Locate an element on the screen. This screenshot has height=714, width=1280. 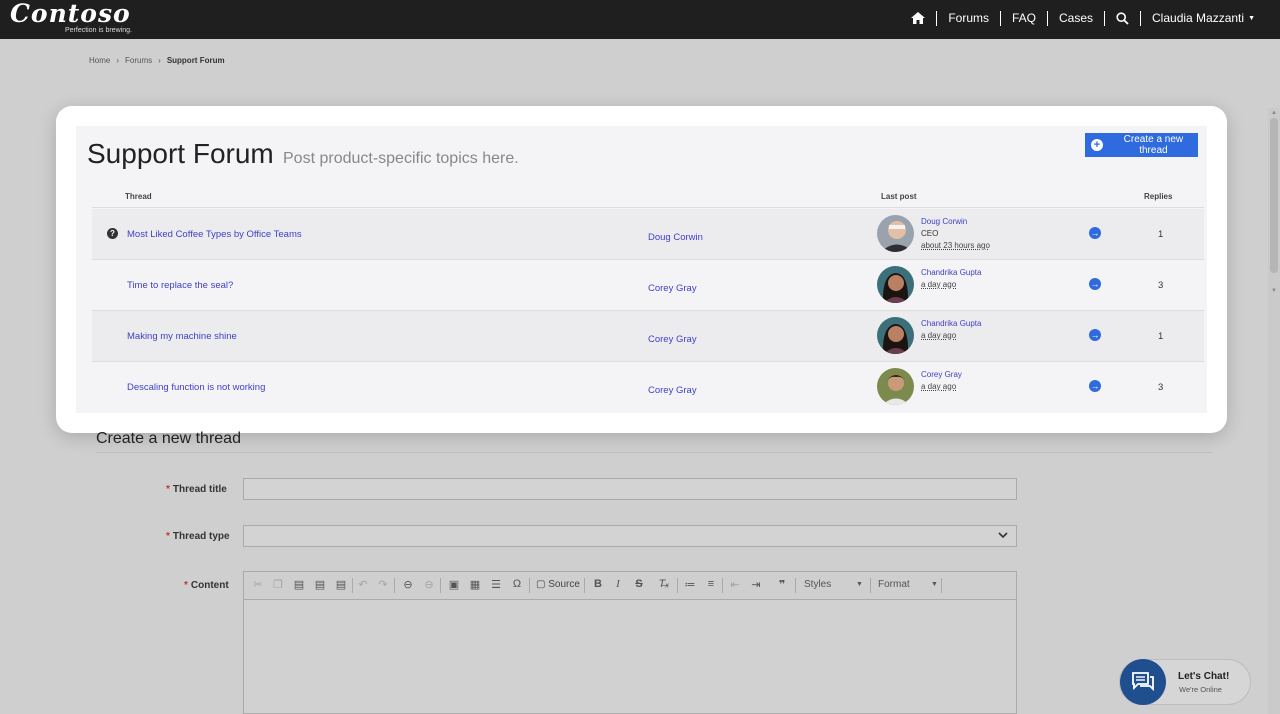
italic-icon: I is located at coordinates (618, 584).